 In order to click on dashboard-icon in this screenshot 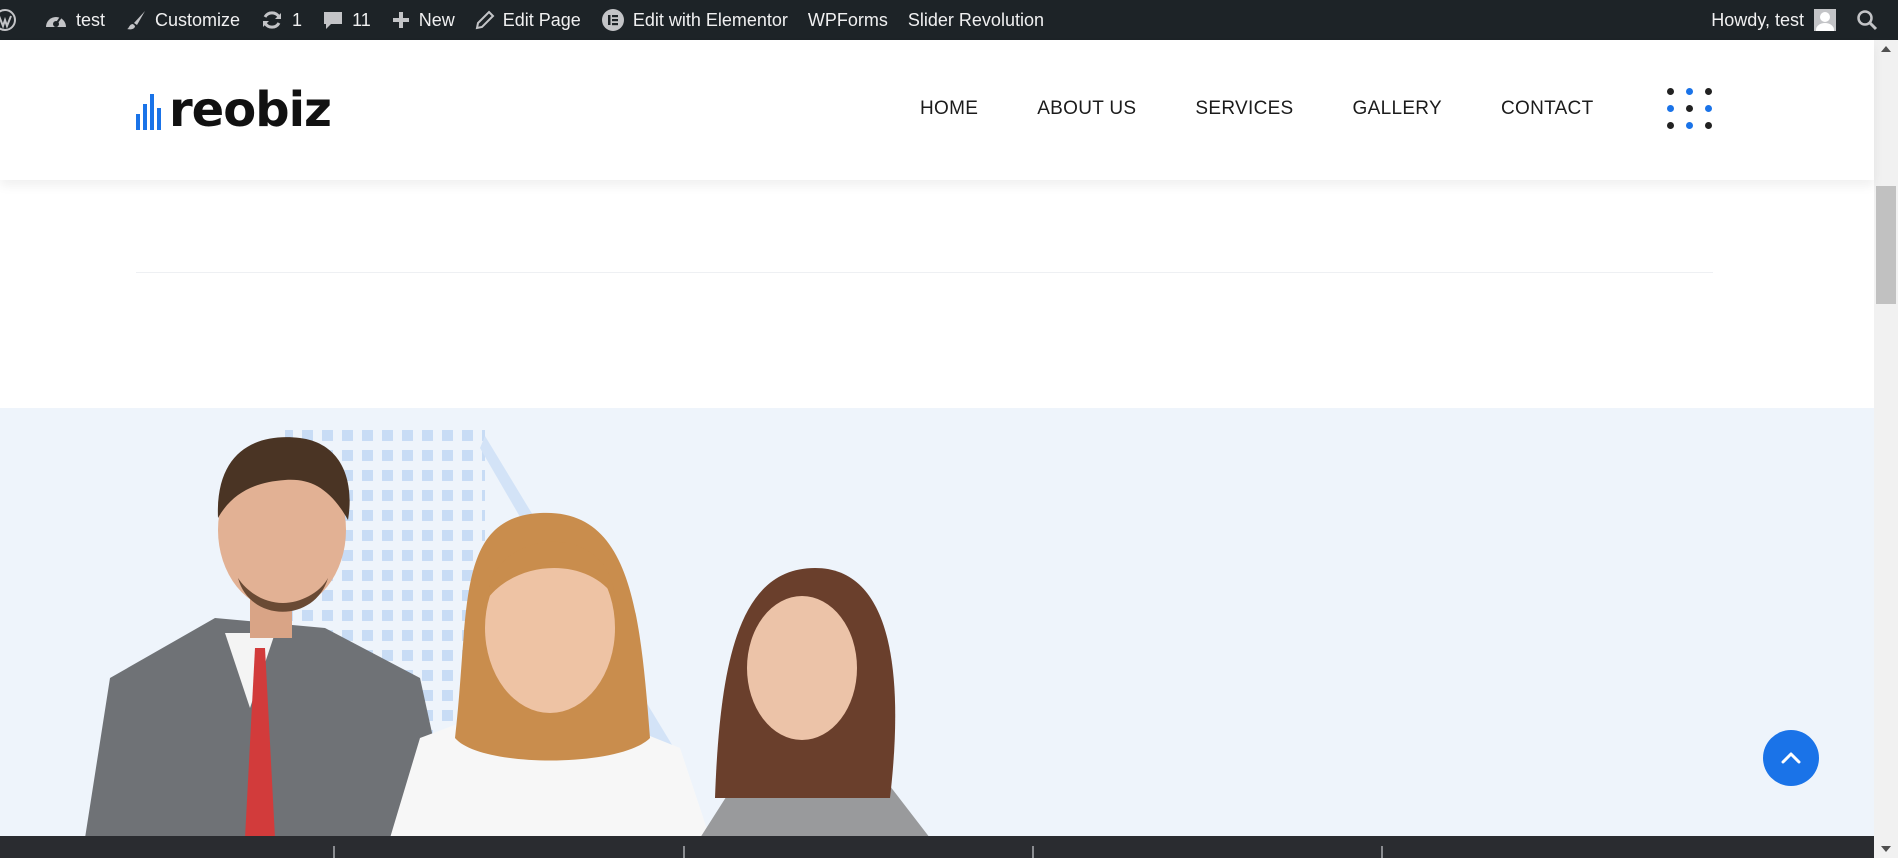, I will do `click(56, 21)`.